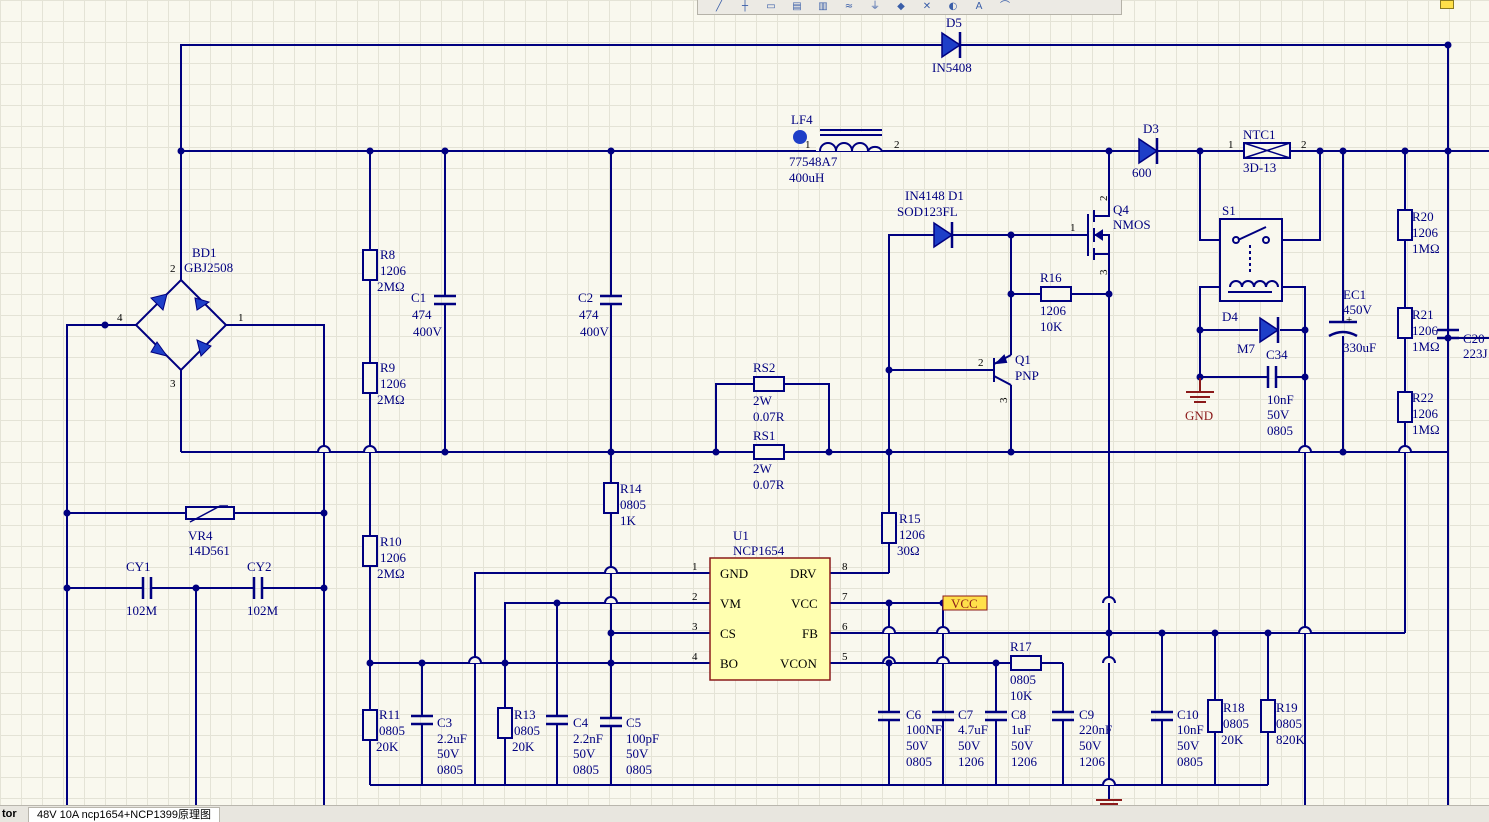  Describe the element at coordinates (444, 722) in the screenshot. I see `svg-text: C3` at that location.